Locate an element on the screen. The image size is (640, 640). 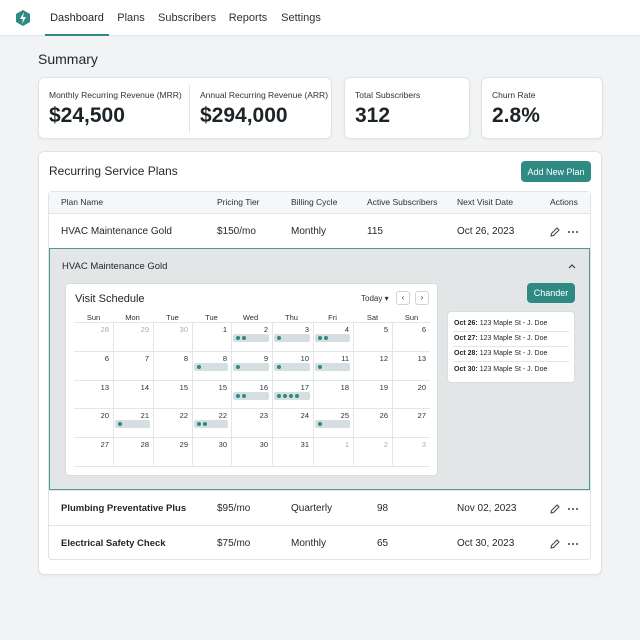
calendar-day-cell: 19 is located at coordinates (372, 394).